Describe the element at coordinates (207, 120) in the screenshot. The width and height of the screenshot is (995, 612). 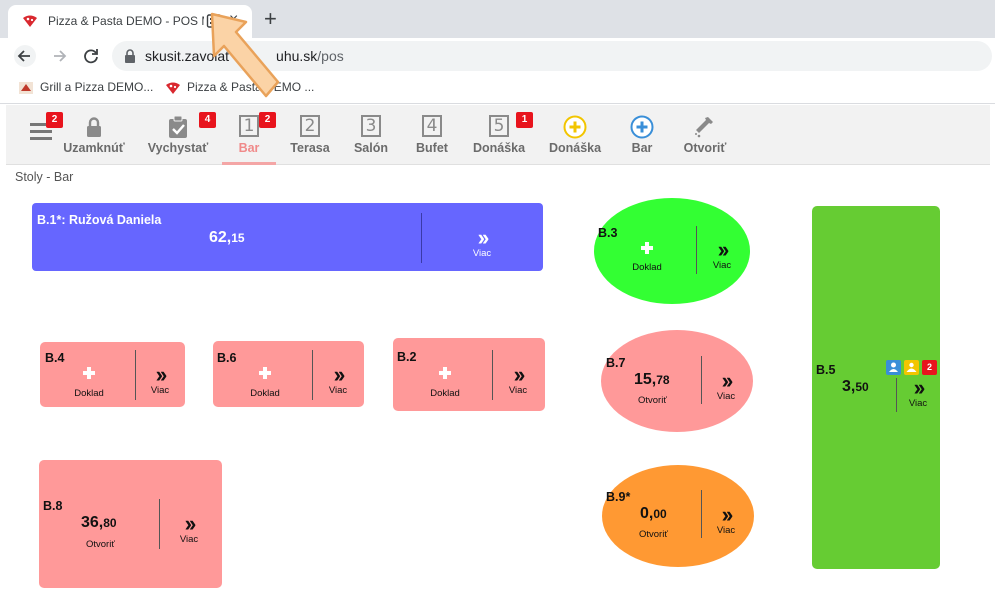
I see `vychystat-badge: 4` at that location.